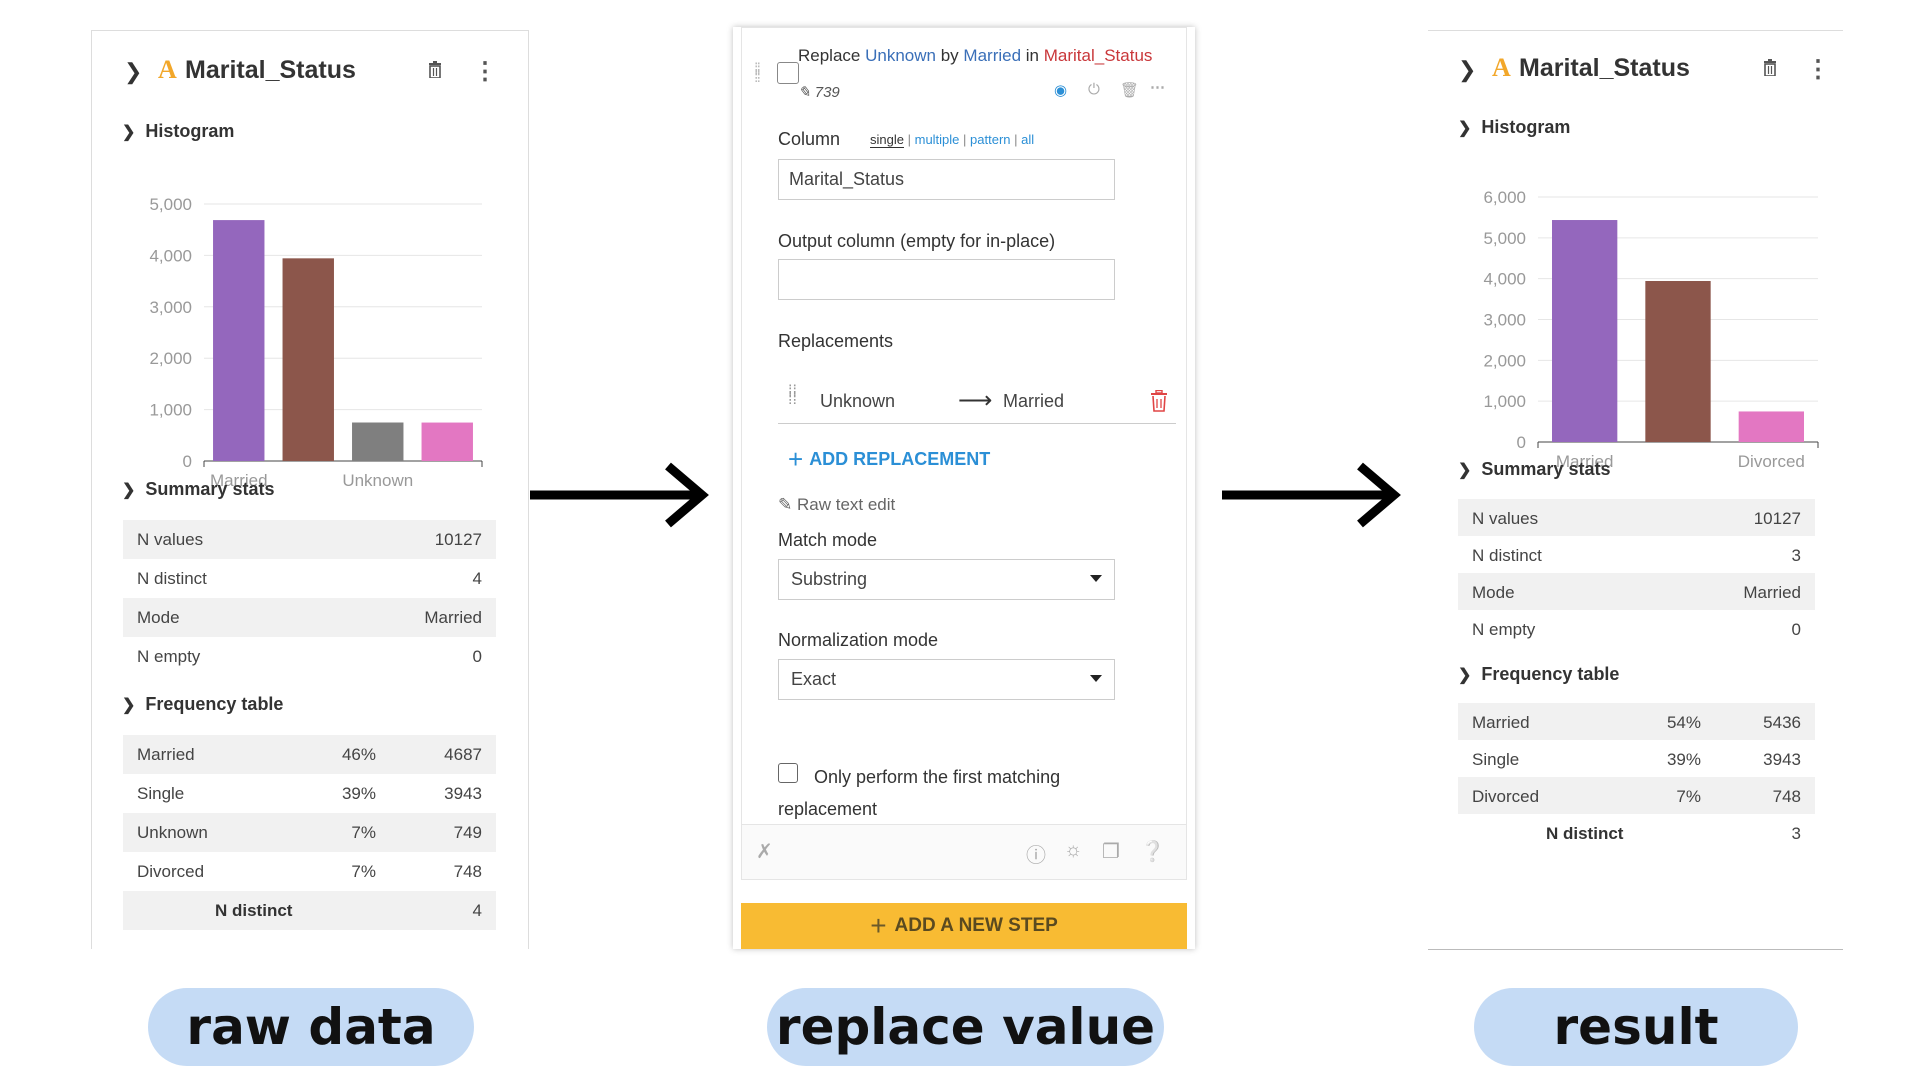  I want to click on output-column-label: Output column (empty for in-place), so click(917, 241).